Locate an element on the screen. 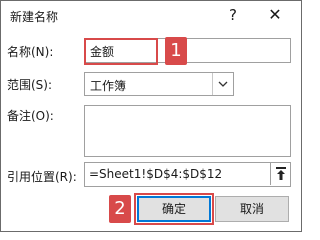 This screenshot has height=240, width=320. step-1-badge: 1 is located at coordinates (176, 51).